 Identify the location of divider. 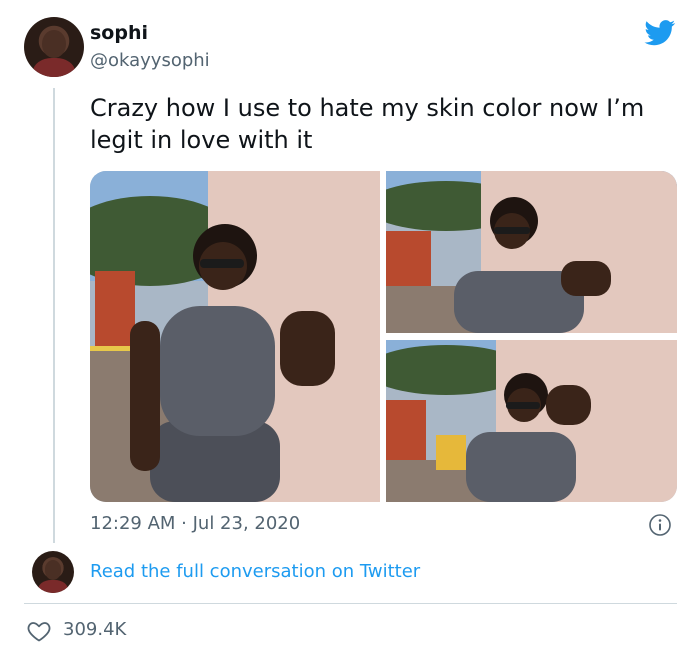
(350, 603).